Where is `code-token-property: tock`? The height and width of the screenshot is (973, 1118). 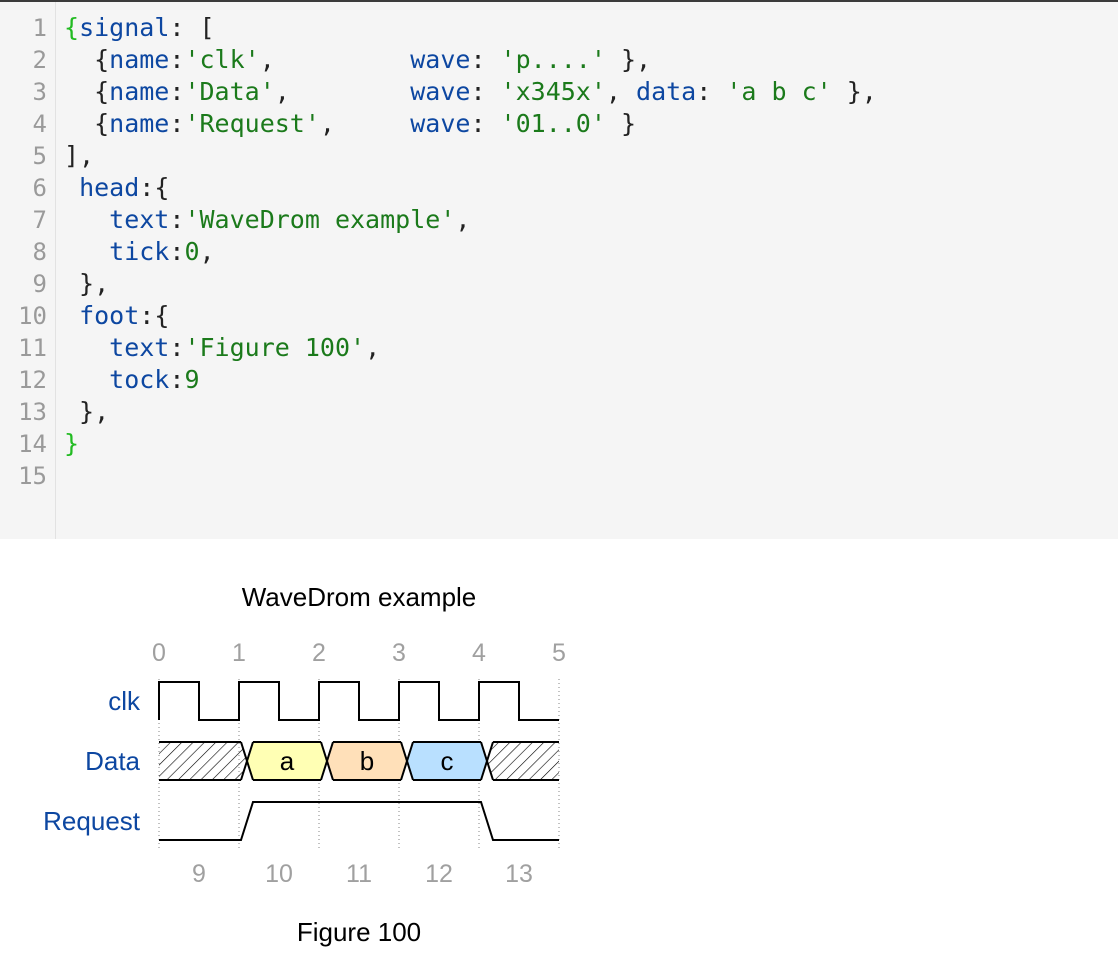
code-token-property: tock is located at coordinates (139, 379).